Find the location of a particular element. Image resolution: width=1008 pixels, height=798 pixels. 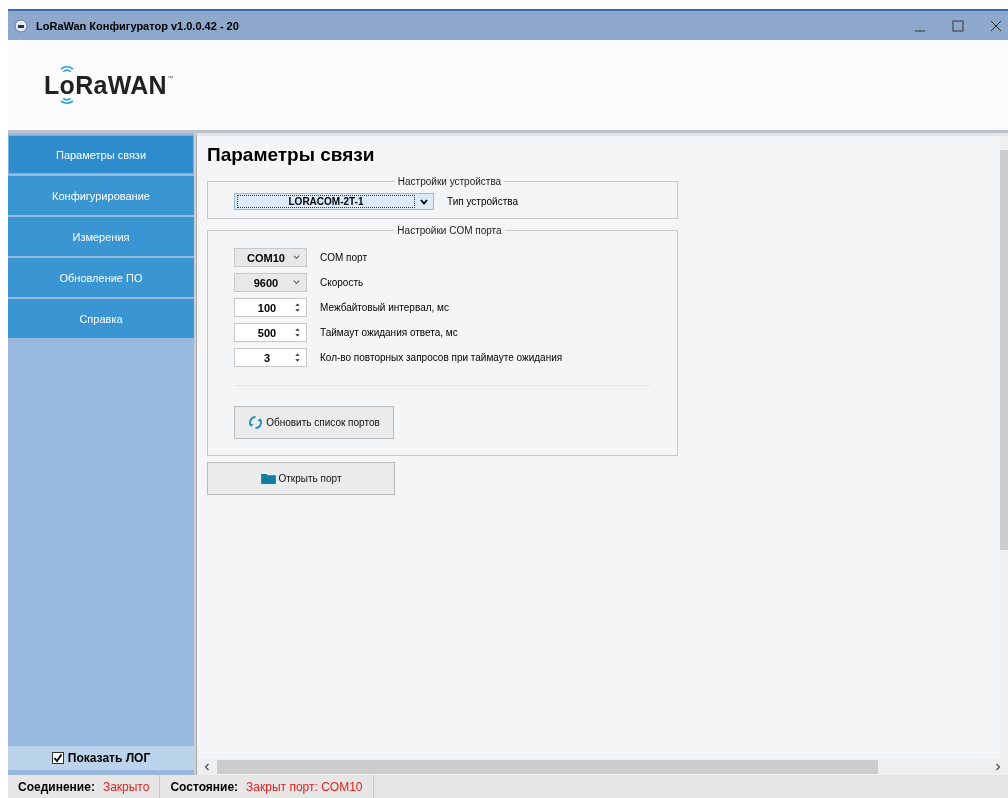

logo-text: LoRaWAN is located at coordinates (105, 85).